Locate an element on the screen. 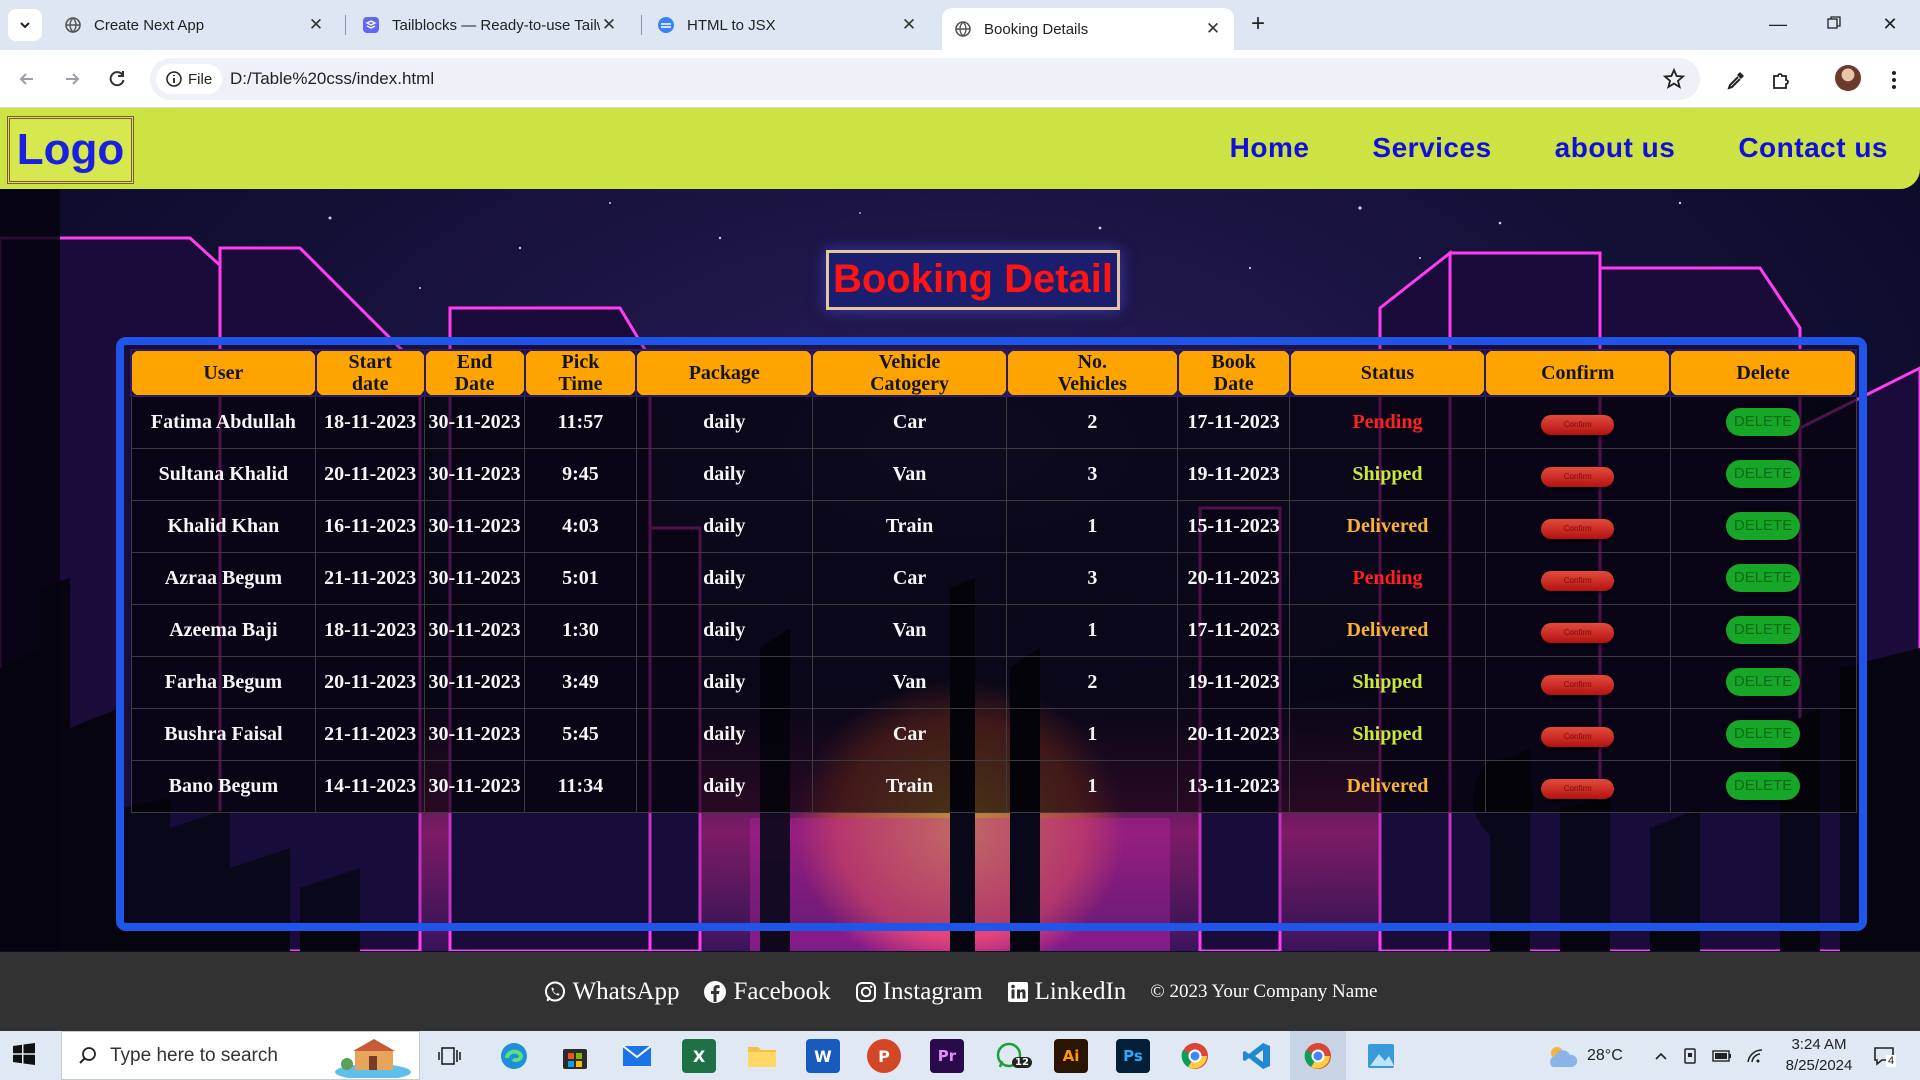  column-header-start-date: Start date is located at coordinates (370, 373).